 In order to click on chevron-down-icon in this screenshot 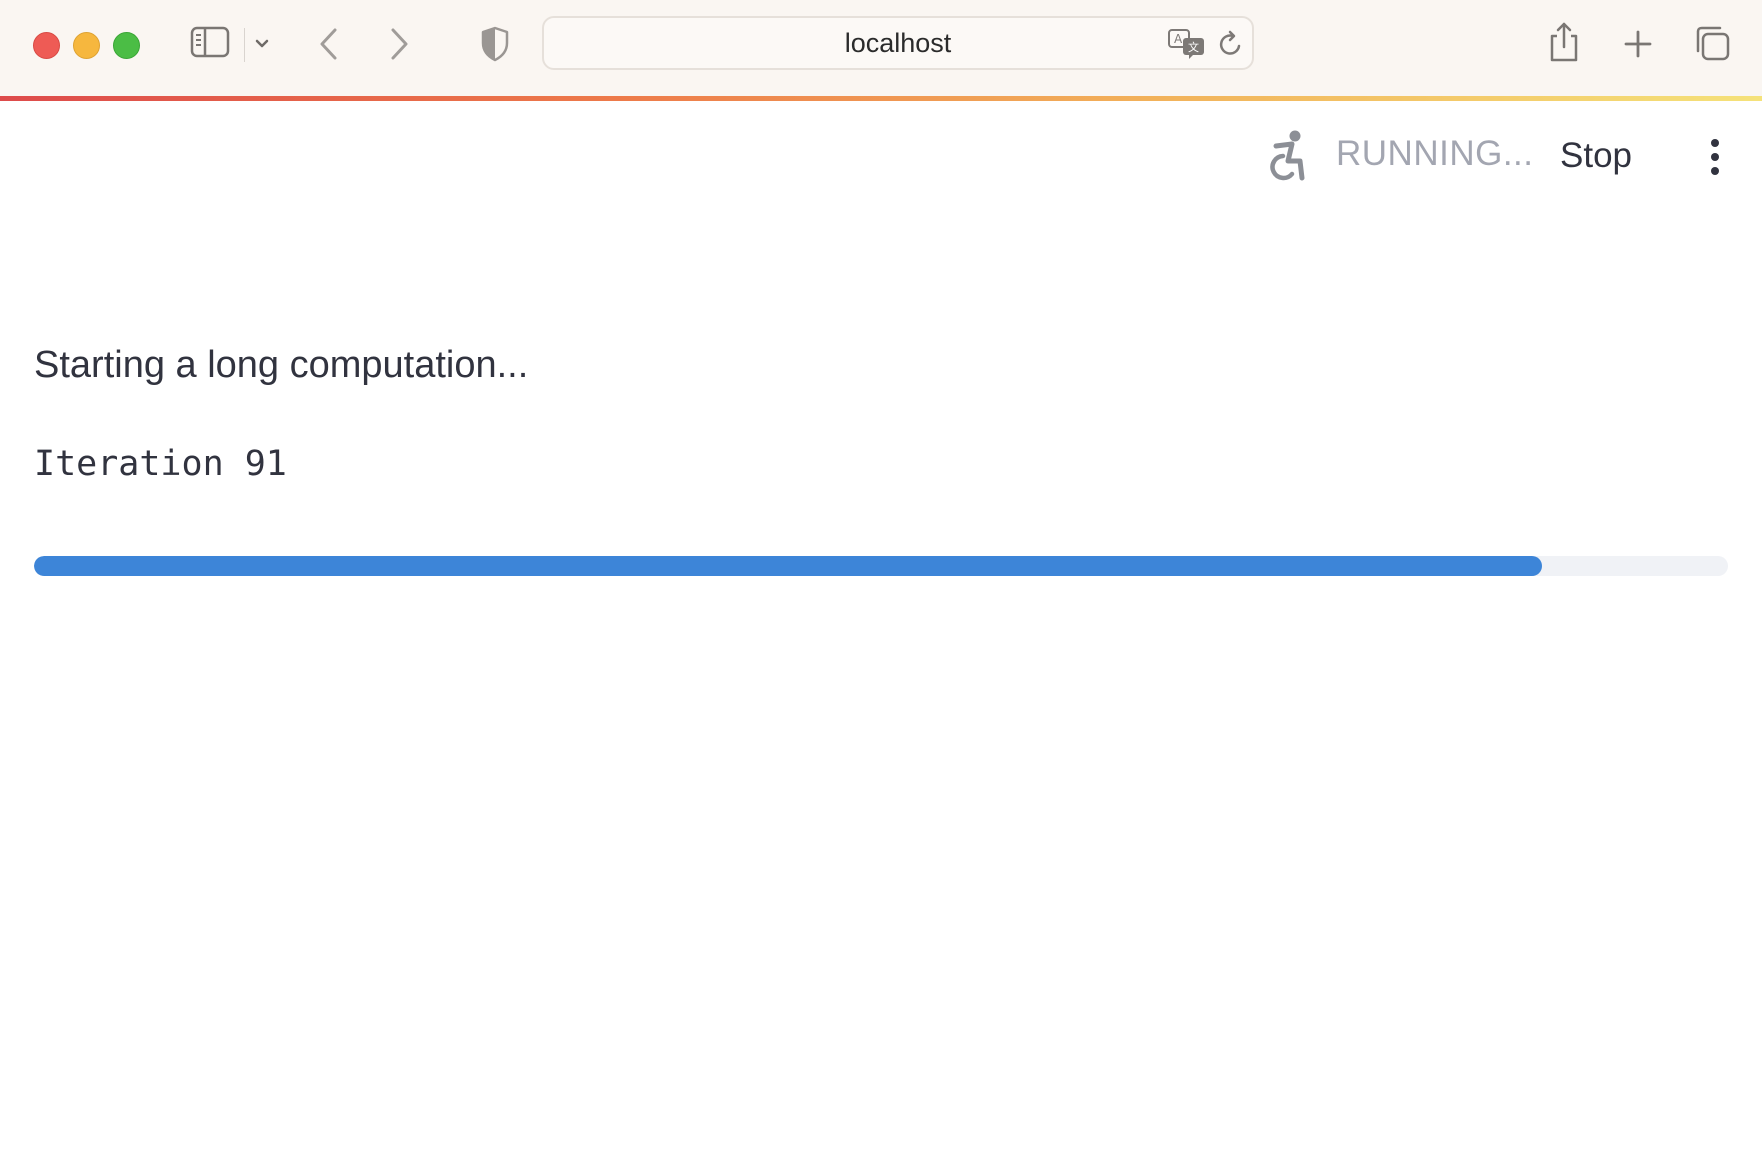, I will do `click(262, 44)`.